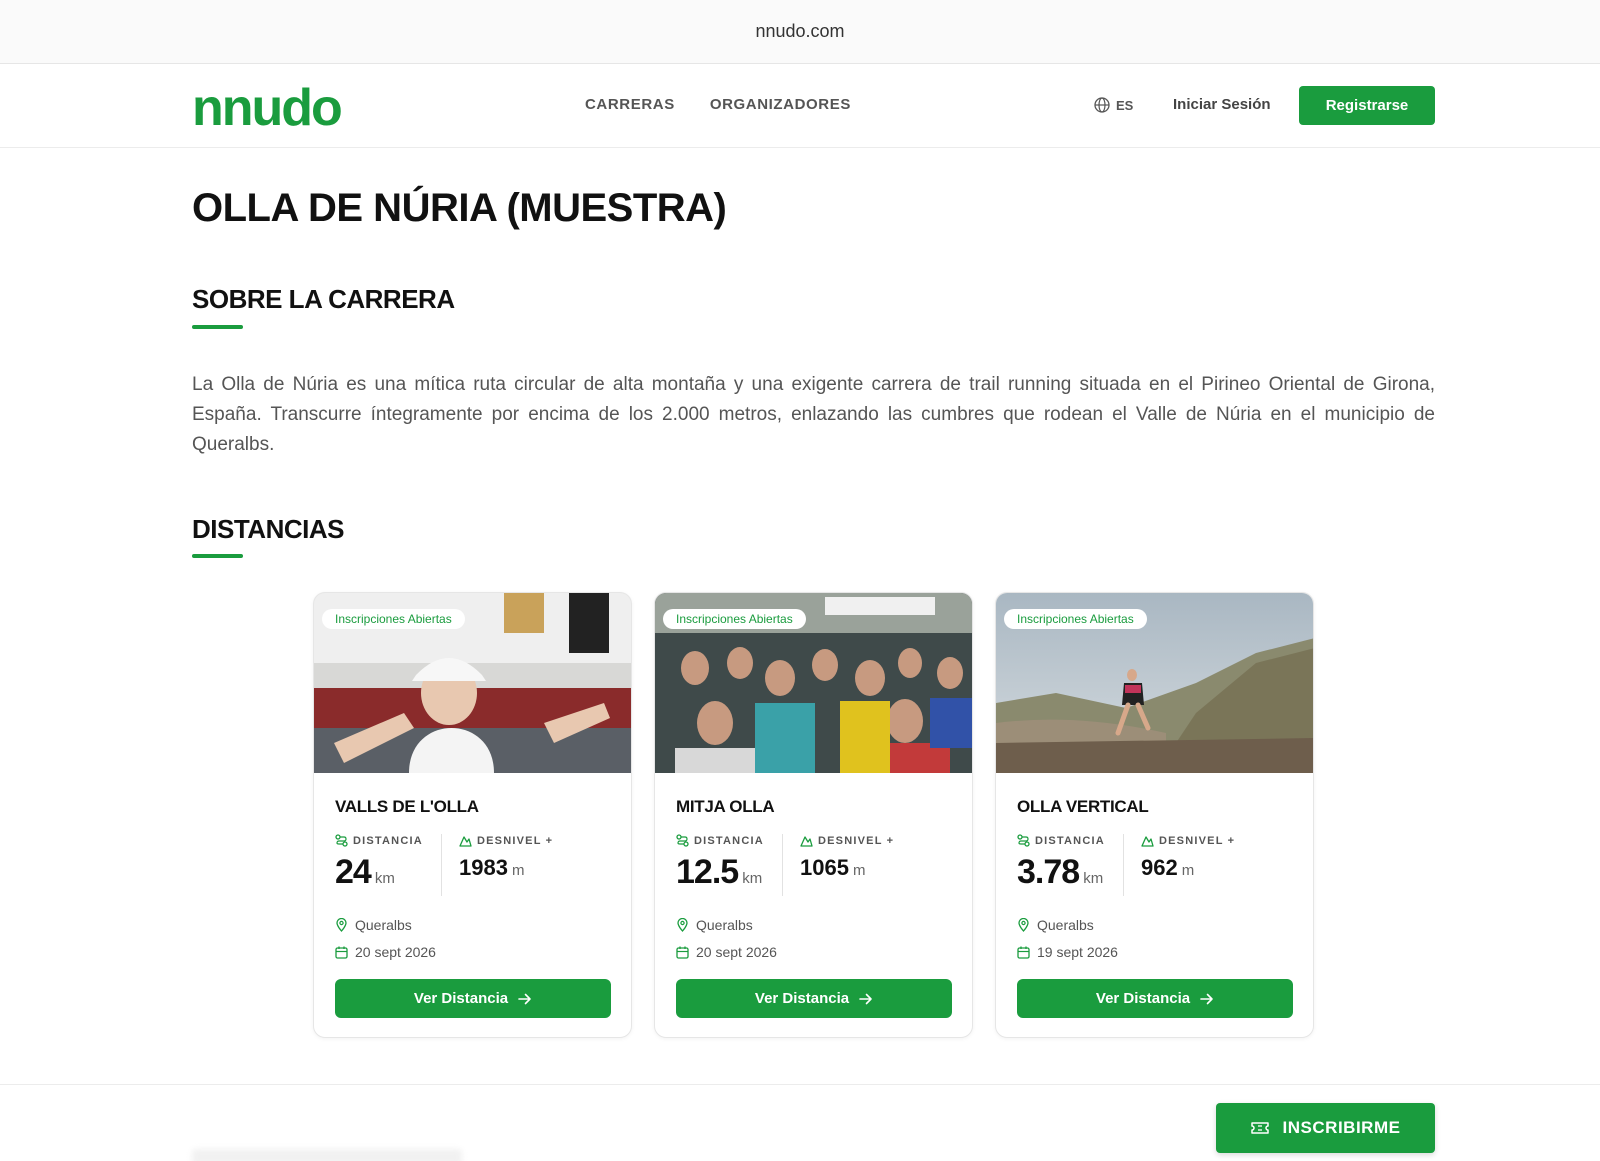 The width and height of the screenshot is (1600, 1161). I want to click on nav-link-organizadores: ORGANIZADORES, so click(780, 104).